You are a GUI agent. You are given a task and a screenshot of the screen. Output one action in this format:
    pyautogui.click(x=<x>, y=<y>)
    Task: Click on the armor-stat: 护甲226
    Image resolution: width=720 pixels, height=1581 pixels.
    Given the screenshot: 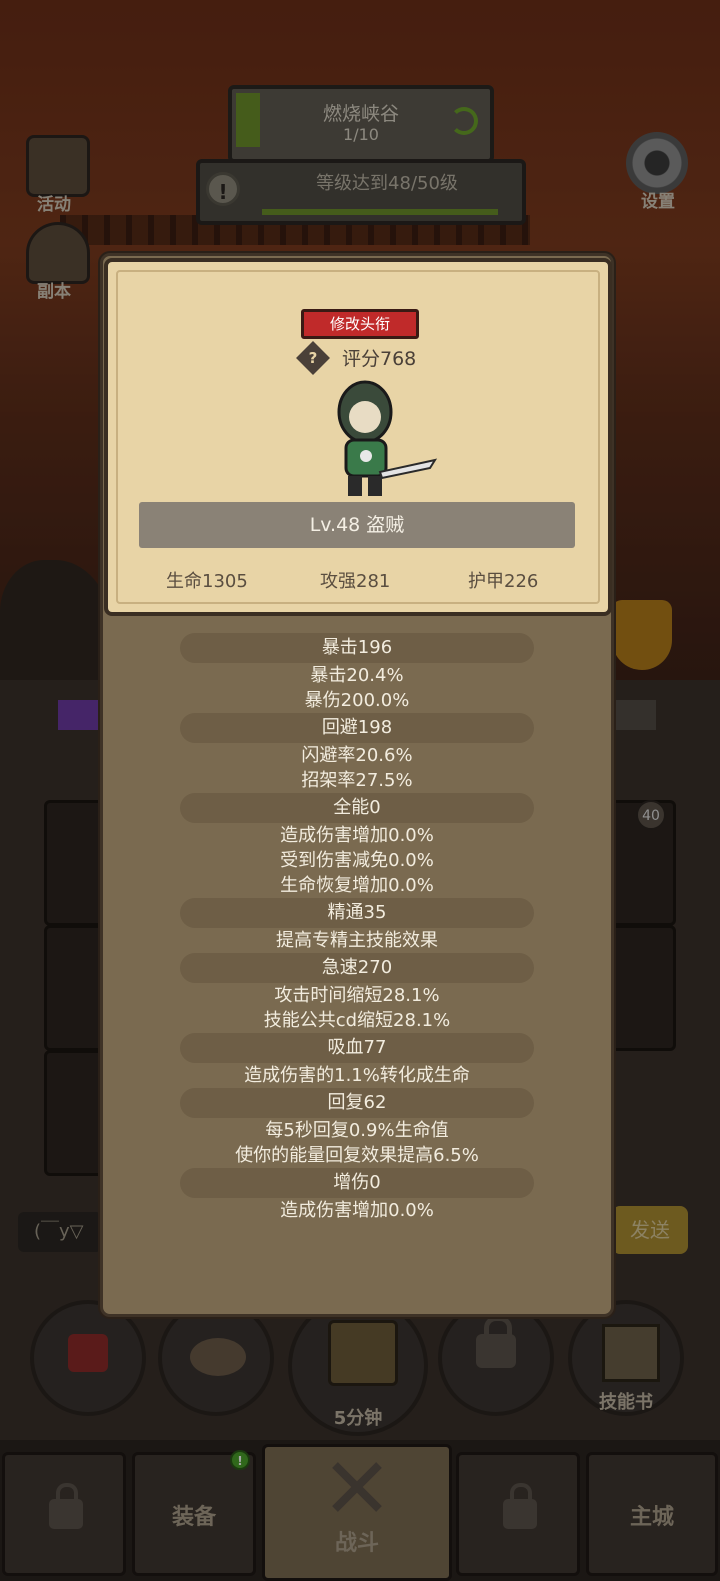 What is the action you would take?
    pyautogui.click(x=503, y=581)
    